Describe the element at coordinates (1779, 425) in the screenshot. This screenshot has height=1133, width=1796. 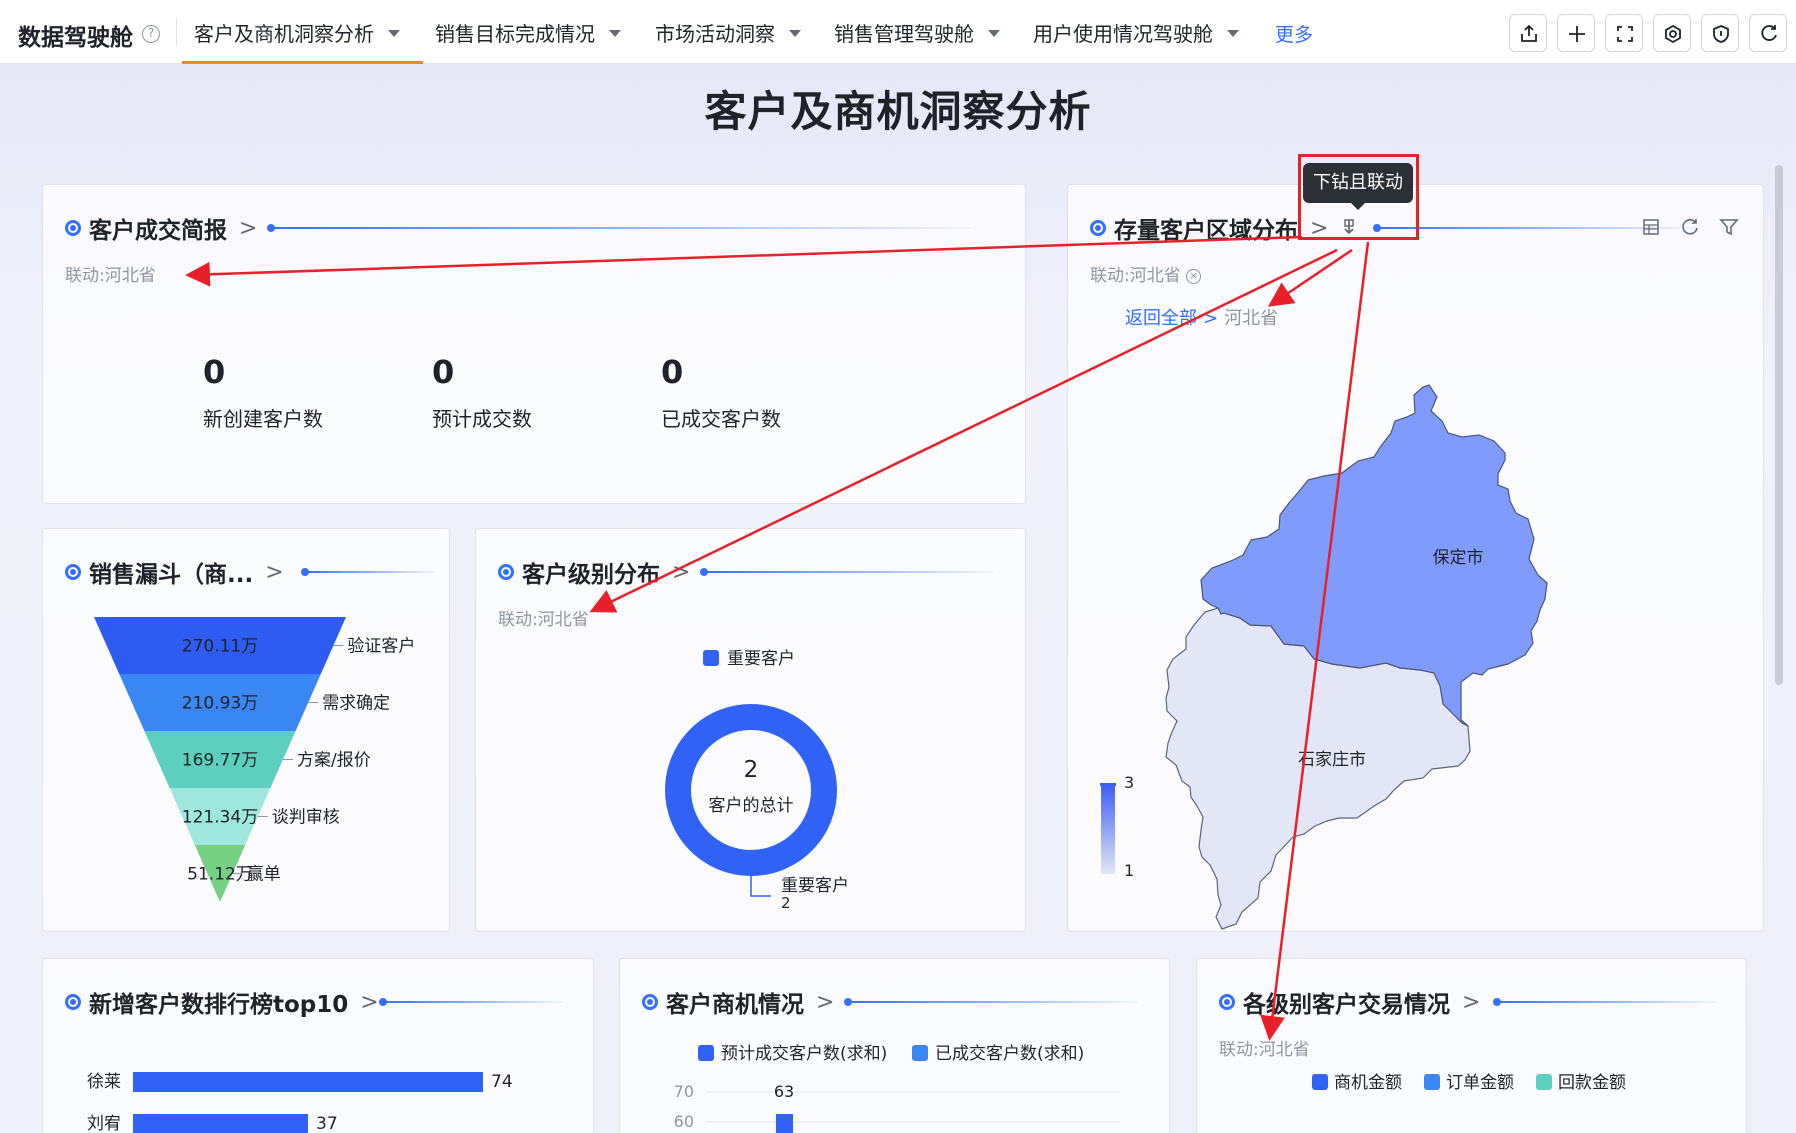
I see `vertical-scrollbar` at that location.